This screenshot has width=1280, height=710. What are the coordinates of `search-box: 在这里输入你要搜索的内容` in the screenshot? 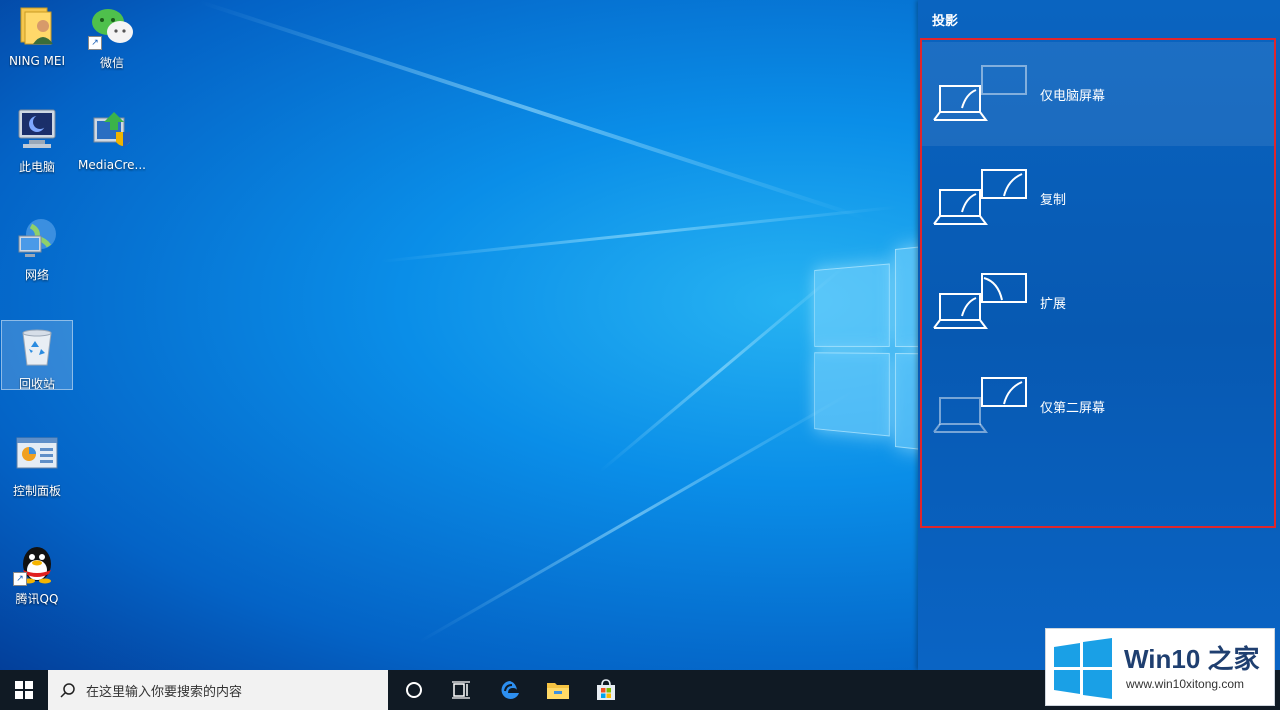 It's located at (218, 690).